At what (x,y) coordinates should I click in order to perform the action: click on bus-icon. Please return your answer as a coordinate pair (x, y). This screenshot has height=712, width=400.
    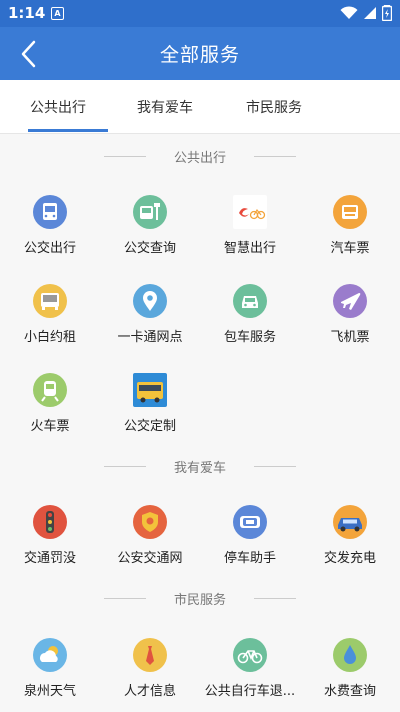
    Looking at the image, I should click on (50, 212).